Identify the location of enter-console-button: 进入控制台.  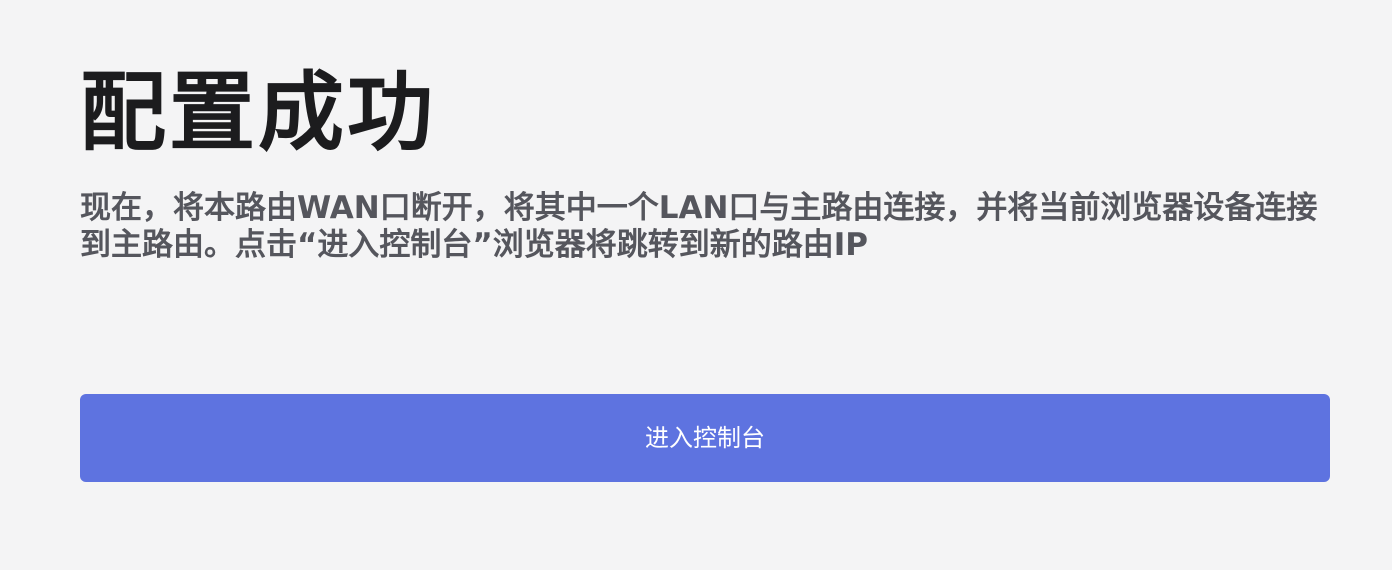
(705, 438).